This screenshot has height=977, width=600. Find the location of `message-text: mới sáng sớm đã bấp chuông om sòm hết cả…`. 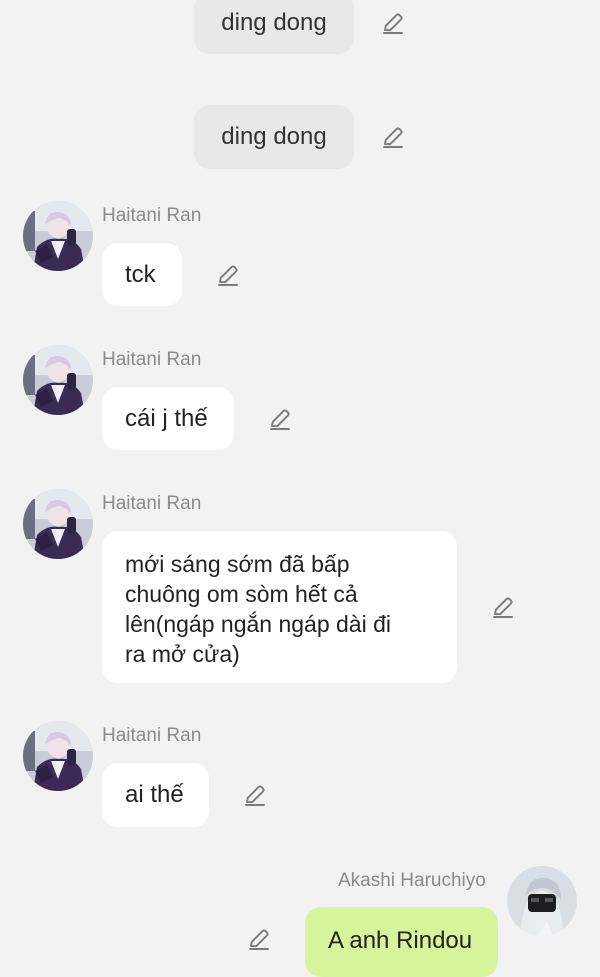

message-text: mới sáng sớm đã bấp chuông om sòm hết cả… is located at coordinates (258, 609).